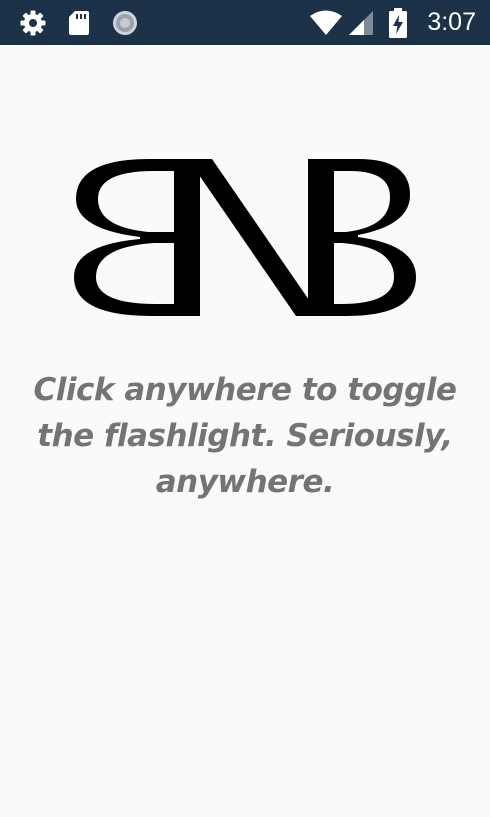  I want to click on gear-icon, so click(33, 22).